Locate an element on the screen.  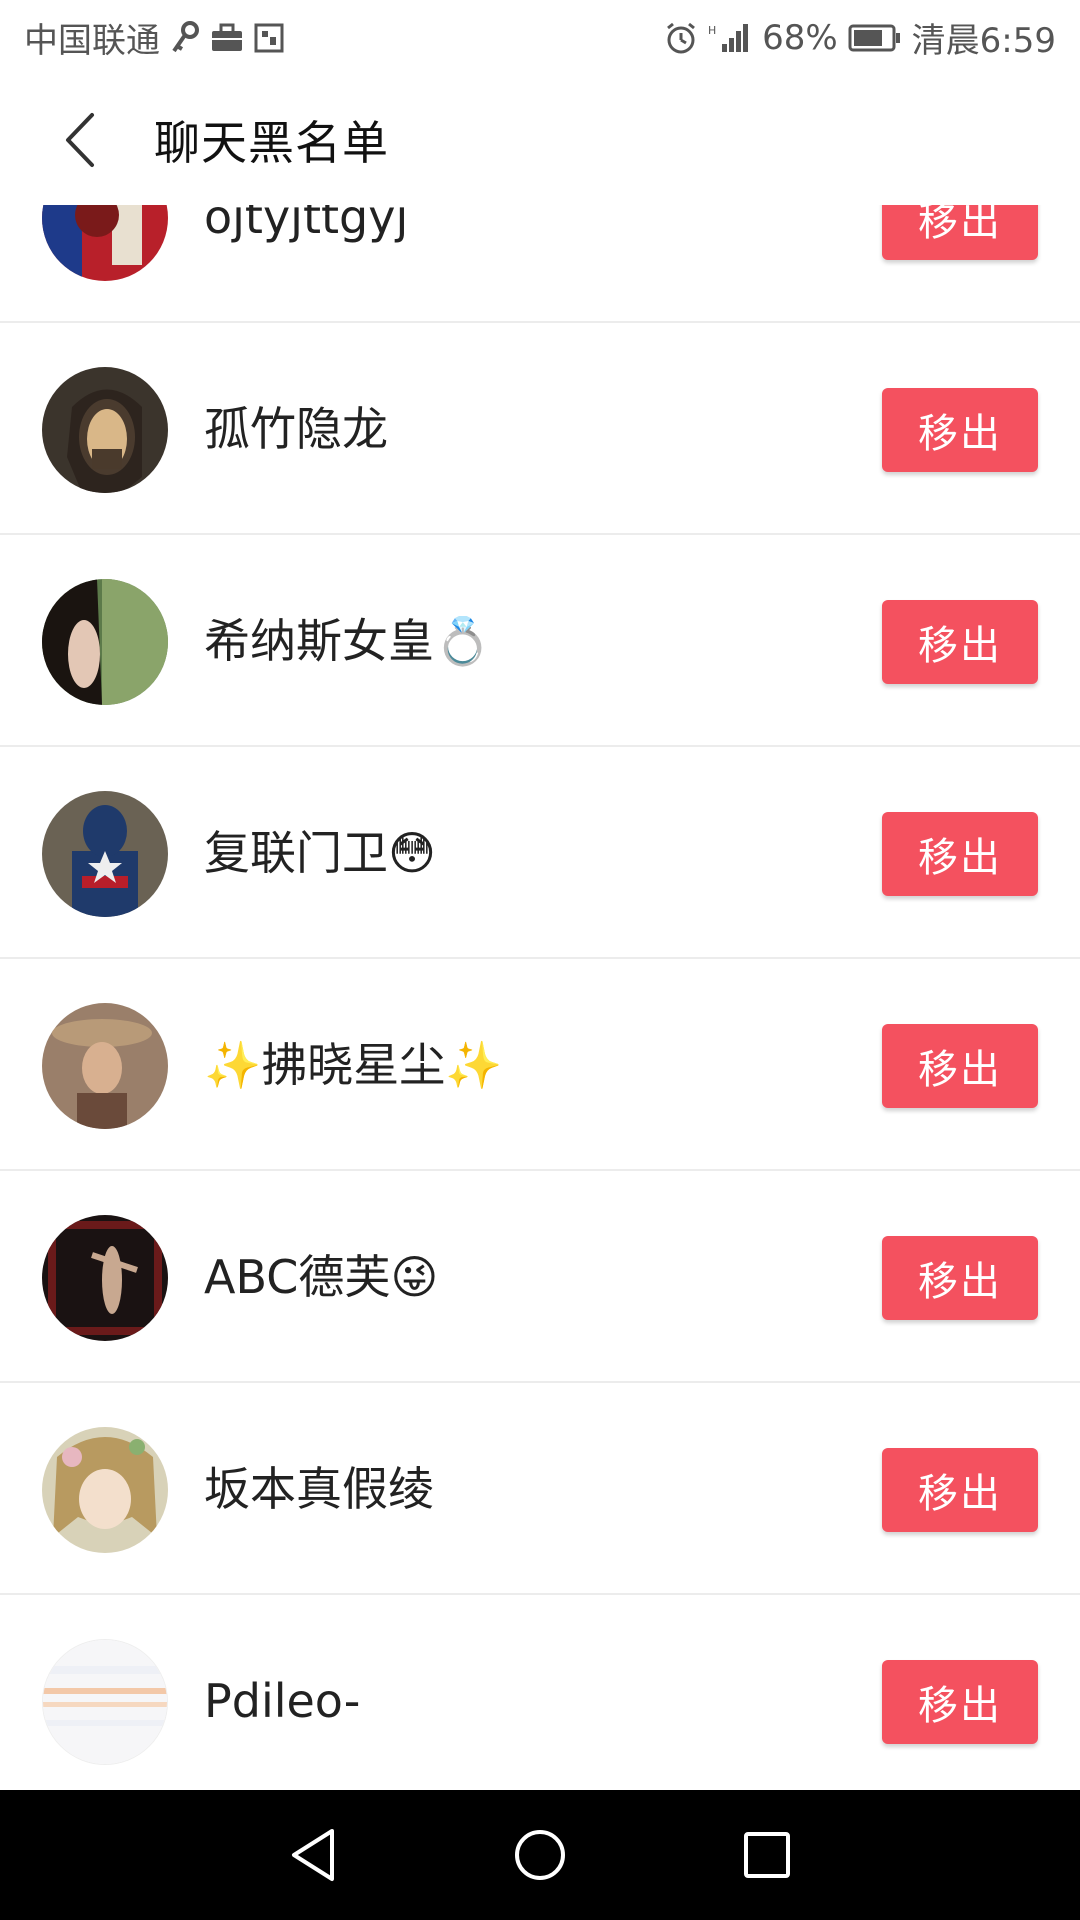
battery-icon is located at coordinates (875, 38).